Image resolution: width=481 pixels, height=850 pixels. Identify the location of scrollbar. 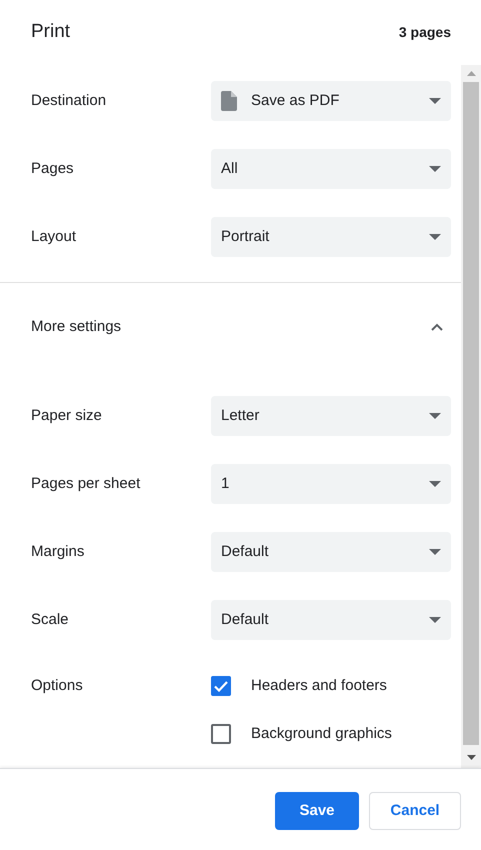
(471, 416).